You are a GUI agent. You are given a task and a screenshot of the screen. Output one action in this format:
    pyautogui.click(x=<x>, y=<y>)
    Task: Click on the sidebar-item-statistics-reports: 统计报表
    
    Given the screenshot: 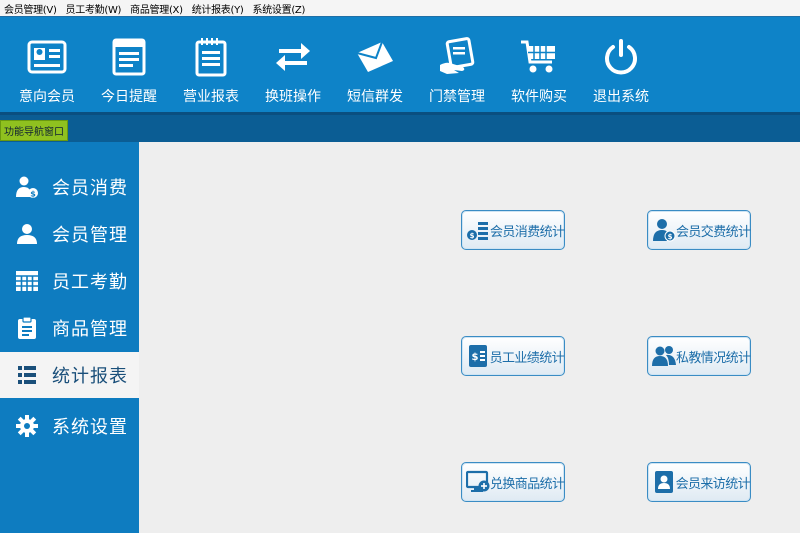 What is the action you would take?
    pyautogui.click(x=69, y=375)
    